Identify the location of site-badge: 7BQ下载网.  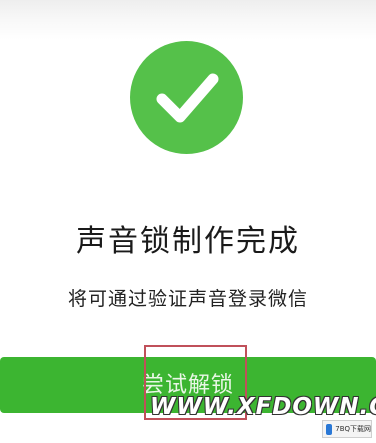
(347, 429).